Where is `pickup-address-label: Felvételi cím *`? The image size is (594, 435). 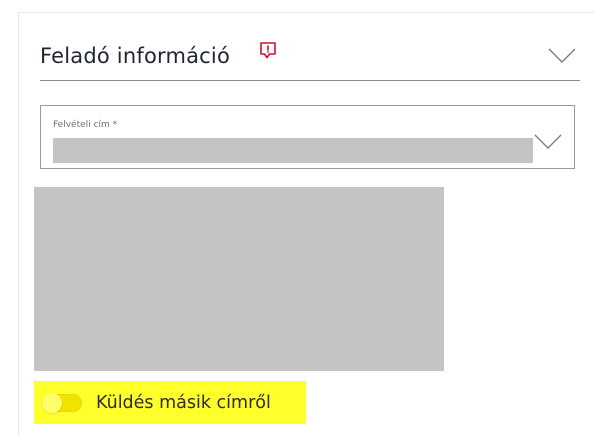
pickup-address-label: Felvételi cím * is located at coordinates (85, 125).